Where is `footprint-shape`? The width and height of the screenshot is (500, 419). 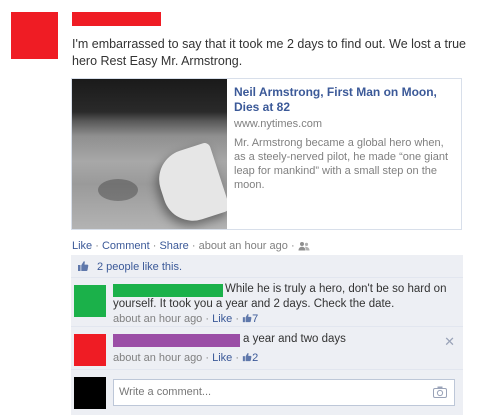
footprint-shape is located at coordinates (118, 190).